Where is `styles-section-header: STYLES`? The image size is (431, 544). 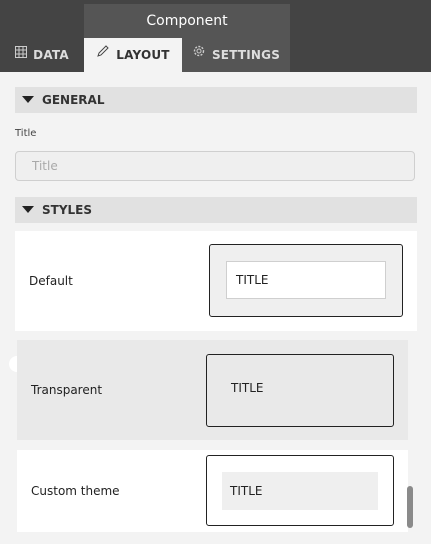
styles-section-header: STYLES is located at coordinates (216, 210).